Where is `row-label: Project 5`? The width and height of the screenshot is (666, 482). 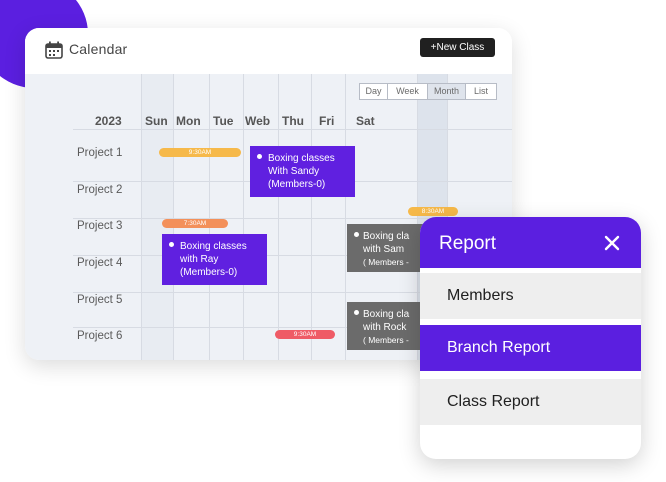 row-label: Project 5 is located at coordinates (100, 300).